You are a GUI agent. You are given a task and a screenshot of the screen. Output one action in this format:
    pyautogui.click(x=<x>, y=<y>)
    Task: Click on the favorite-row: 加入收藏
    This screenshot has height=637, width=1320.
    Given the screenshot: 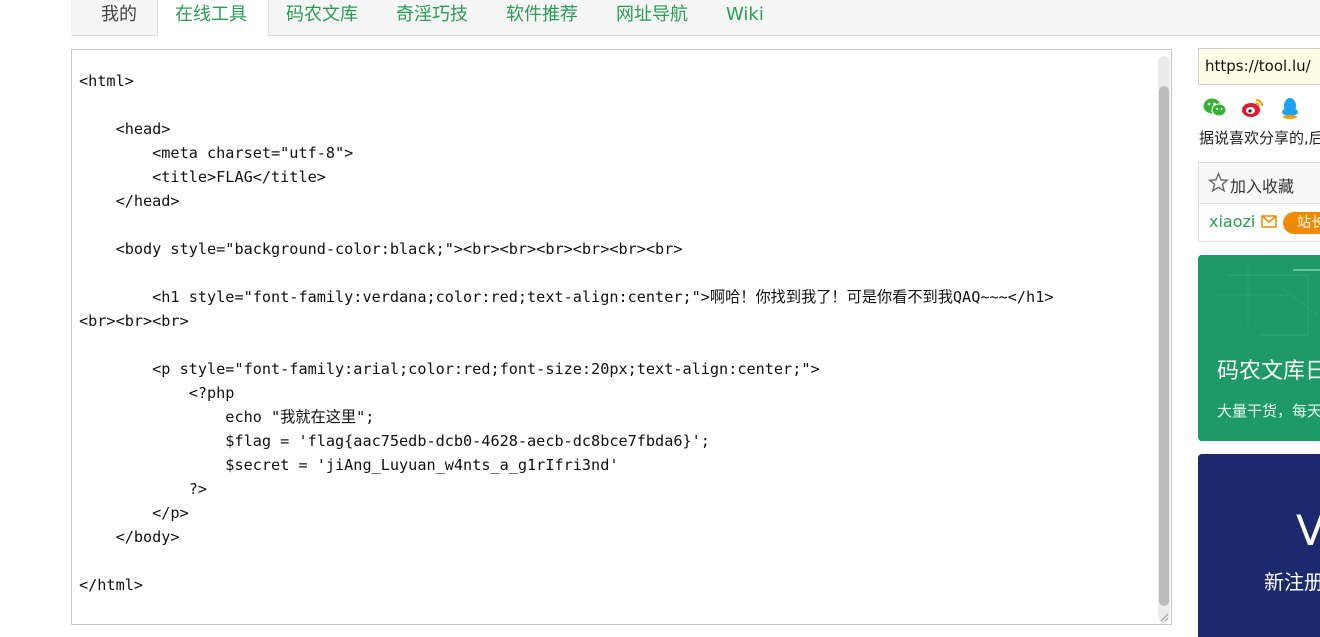 What is the action you would take?
    pyautogui.click(x=1259, y=183)
    